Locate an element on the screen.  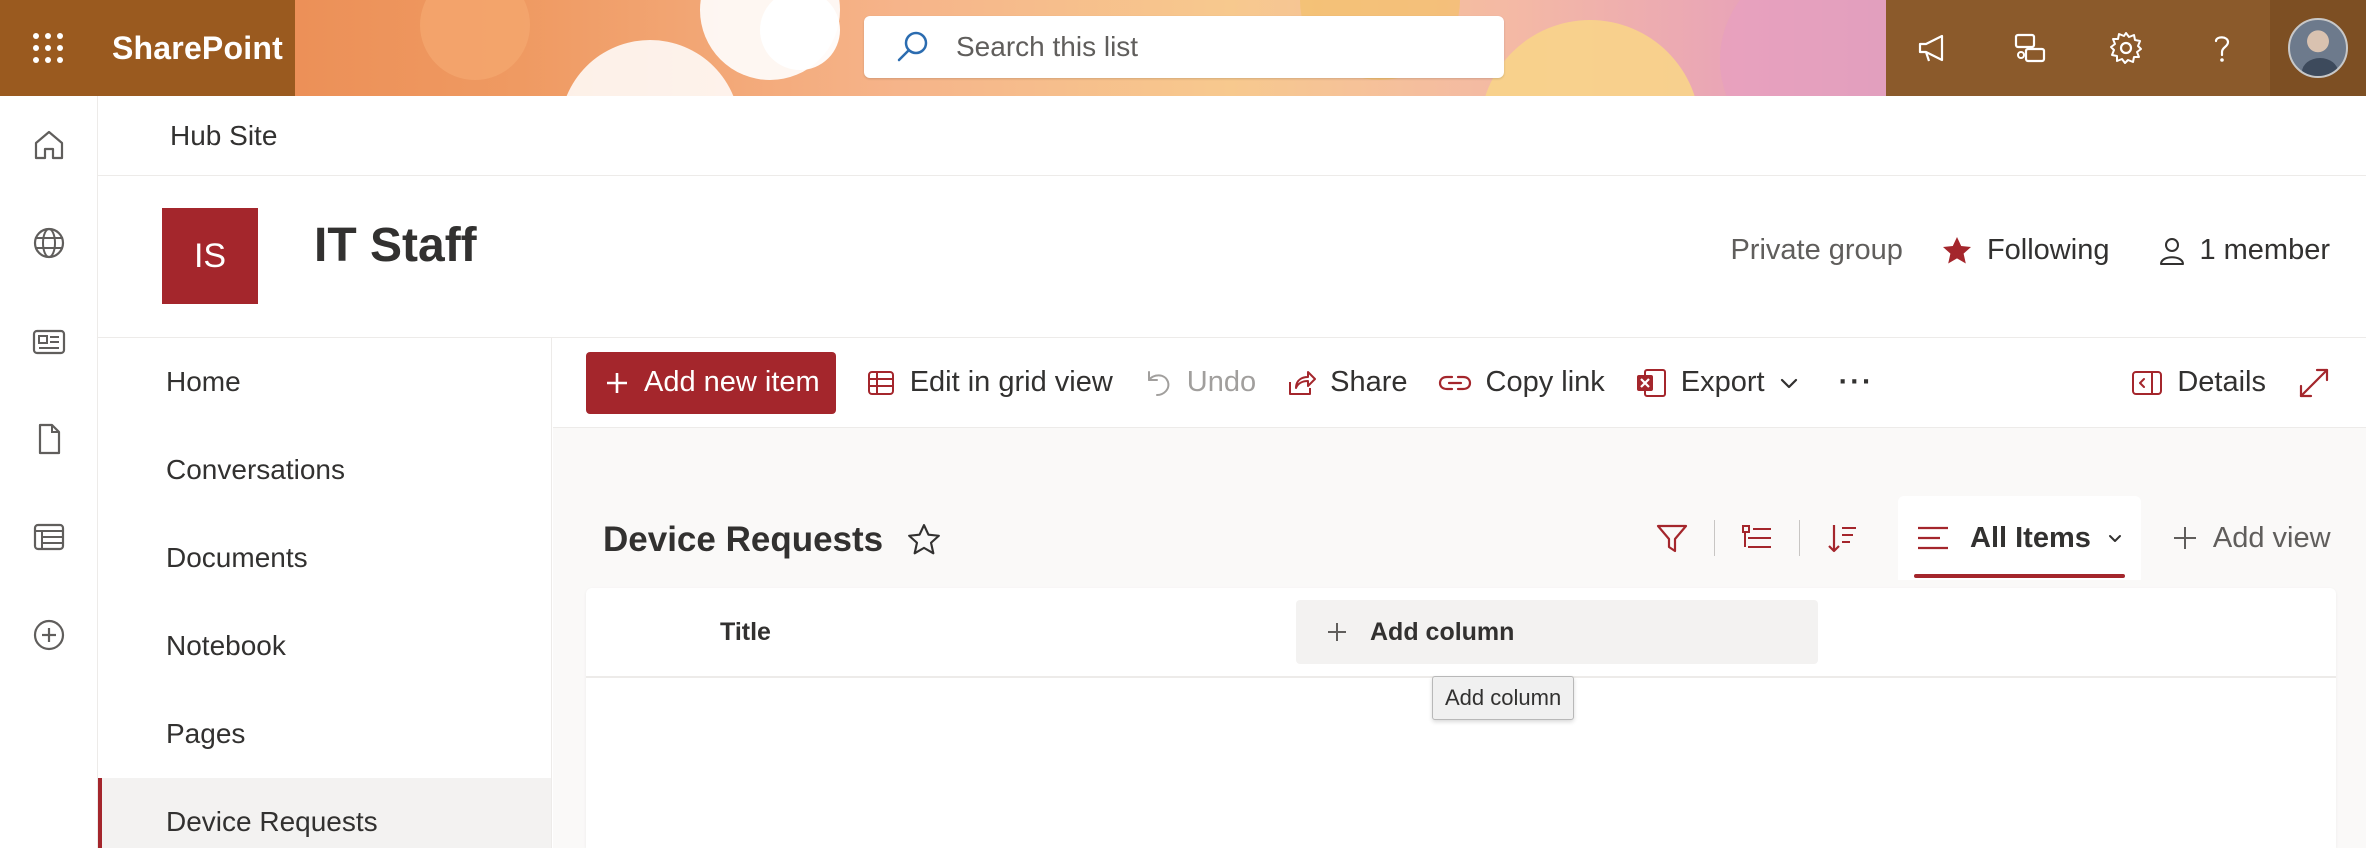
add-circle-icon is located at coordinates (49, 635).